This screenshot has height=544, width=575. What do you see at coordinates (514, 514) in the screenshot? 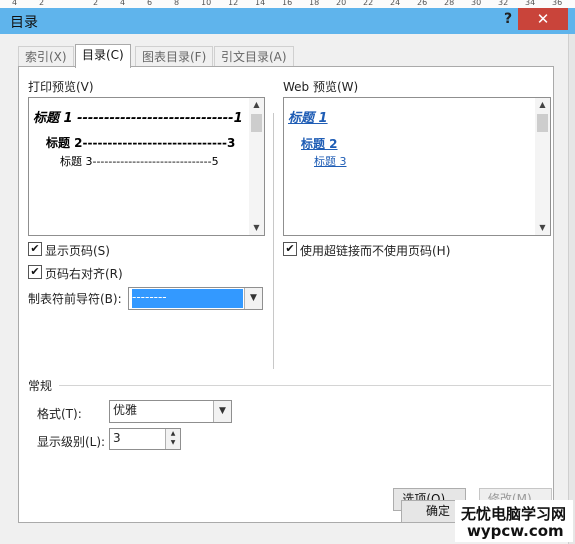
I see `watermark-line-1: 无忧电脑学习网` at bounding box center [514, 514].